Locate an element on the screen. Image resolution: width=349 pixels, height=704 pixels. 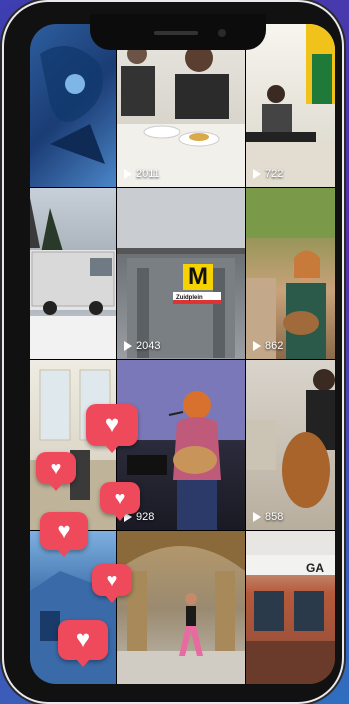
metro-logo: M is located at coordinates (198, 277).